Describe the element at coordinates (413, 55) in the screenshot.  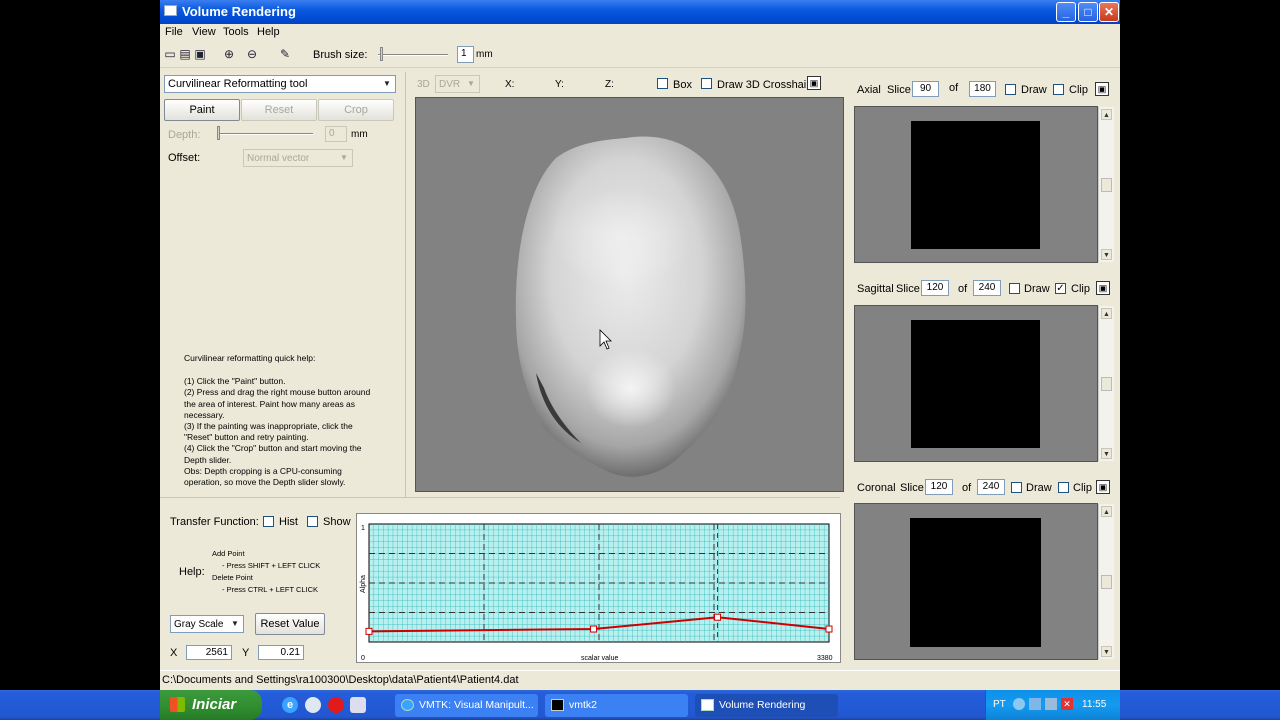
I see `brush-size-slider` at that location.